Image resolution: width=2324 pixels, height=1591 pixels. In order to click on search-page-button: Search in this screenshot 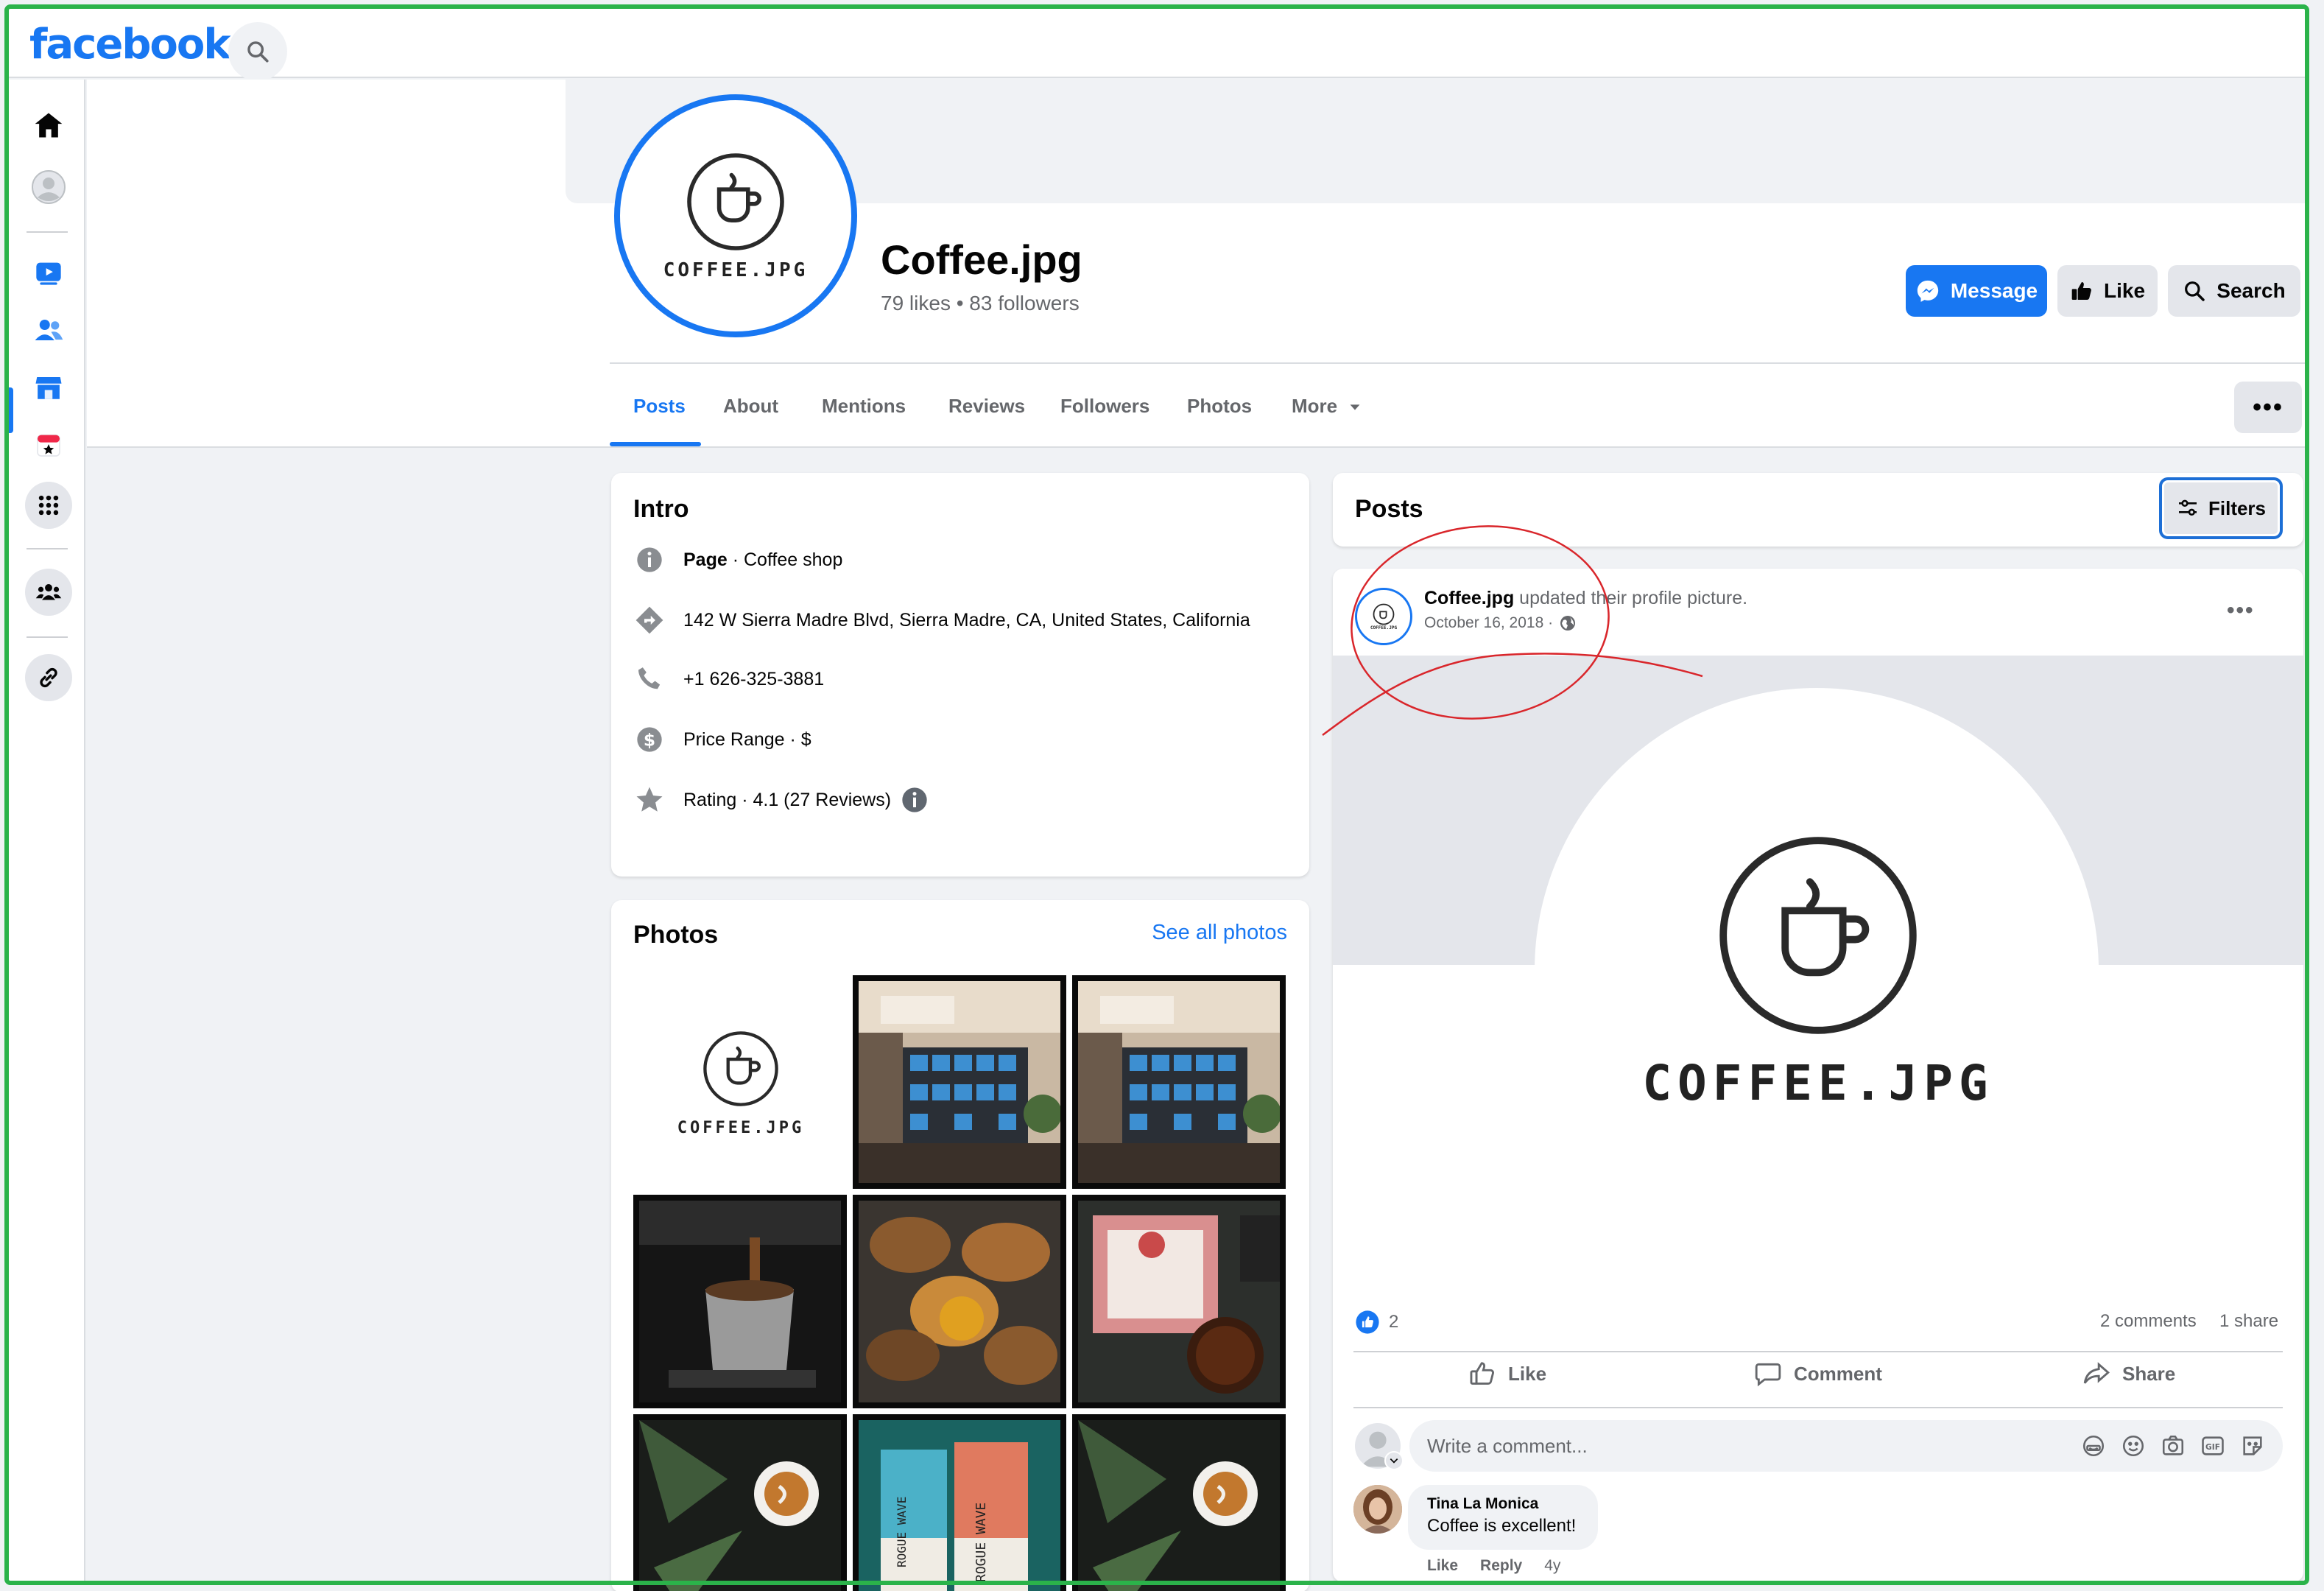, I will do `click(2234, 291)`.